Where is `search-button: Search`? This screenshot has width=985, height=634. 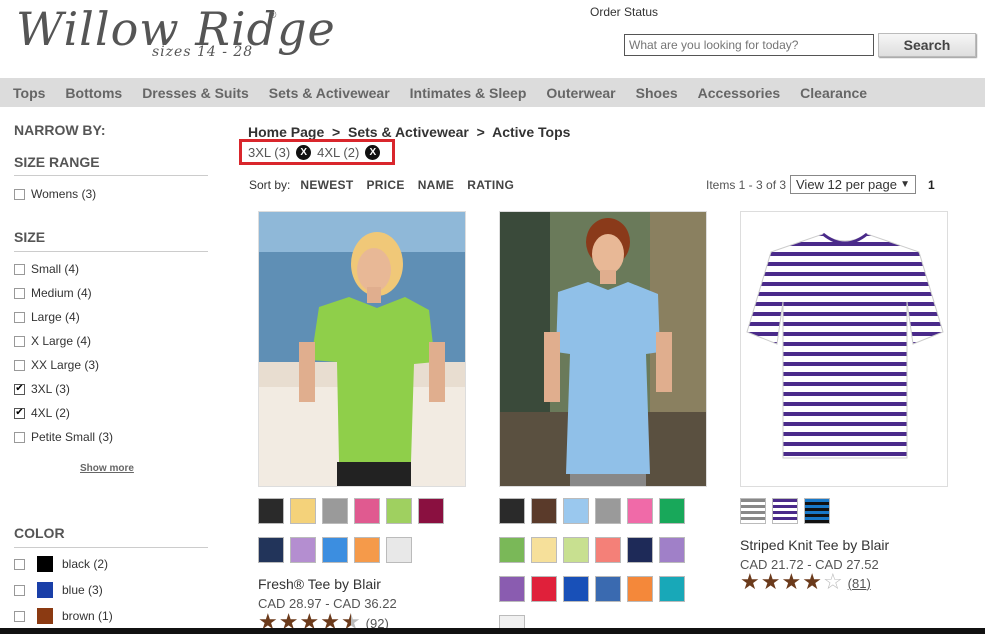
search-button: Search is located at coordinates (927, 45).